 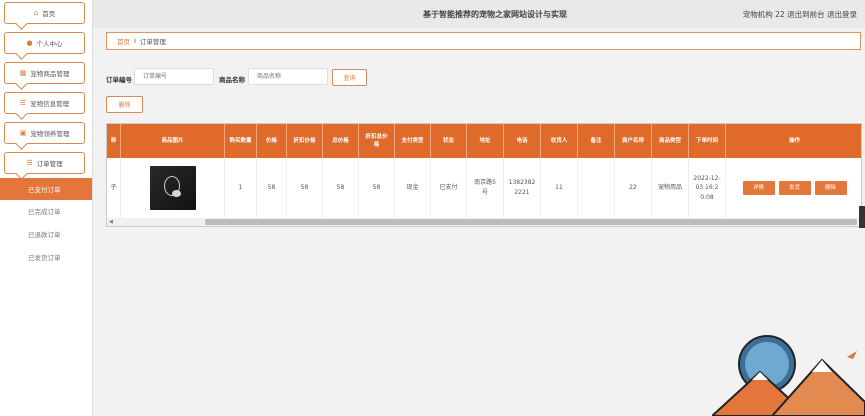 I want to click on cell-discount-total: 58, so click(x=377, y=188).